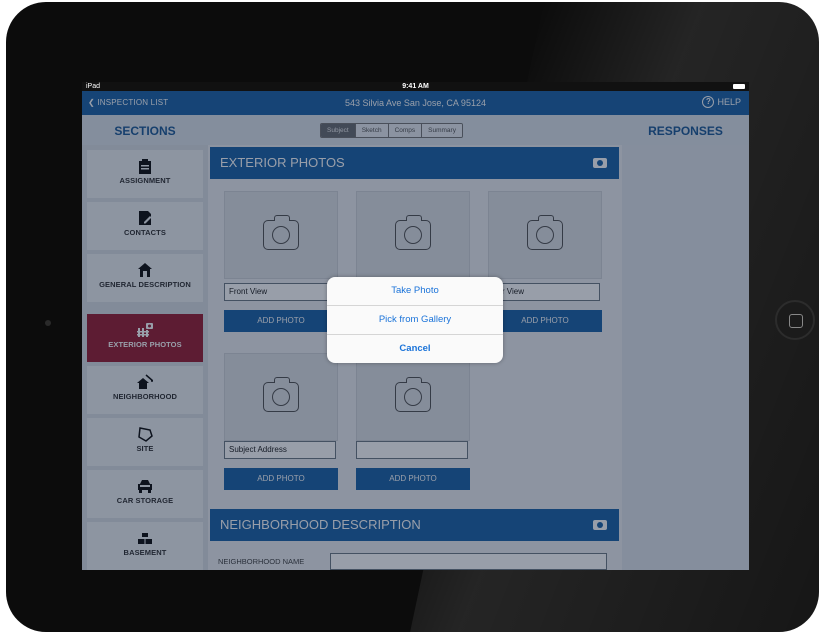  I want to click on front-camera, so click(48, 323).